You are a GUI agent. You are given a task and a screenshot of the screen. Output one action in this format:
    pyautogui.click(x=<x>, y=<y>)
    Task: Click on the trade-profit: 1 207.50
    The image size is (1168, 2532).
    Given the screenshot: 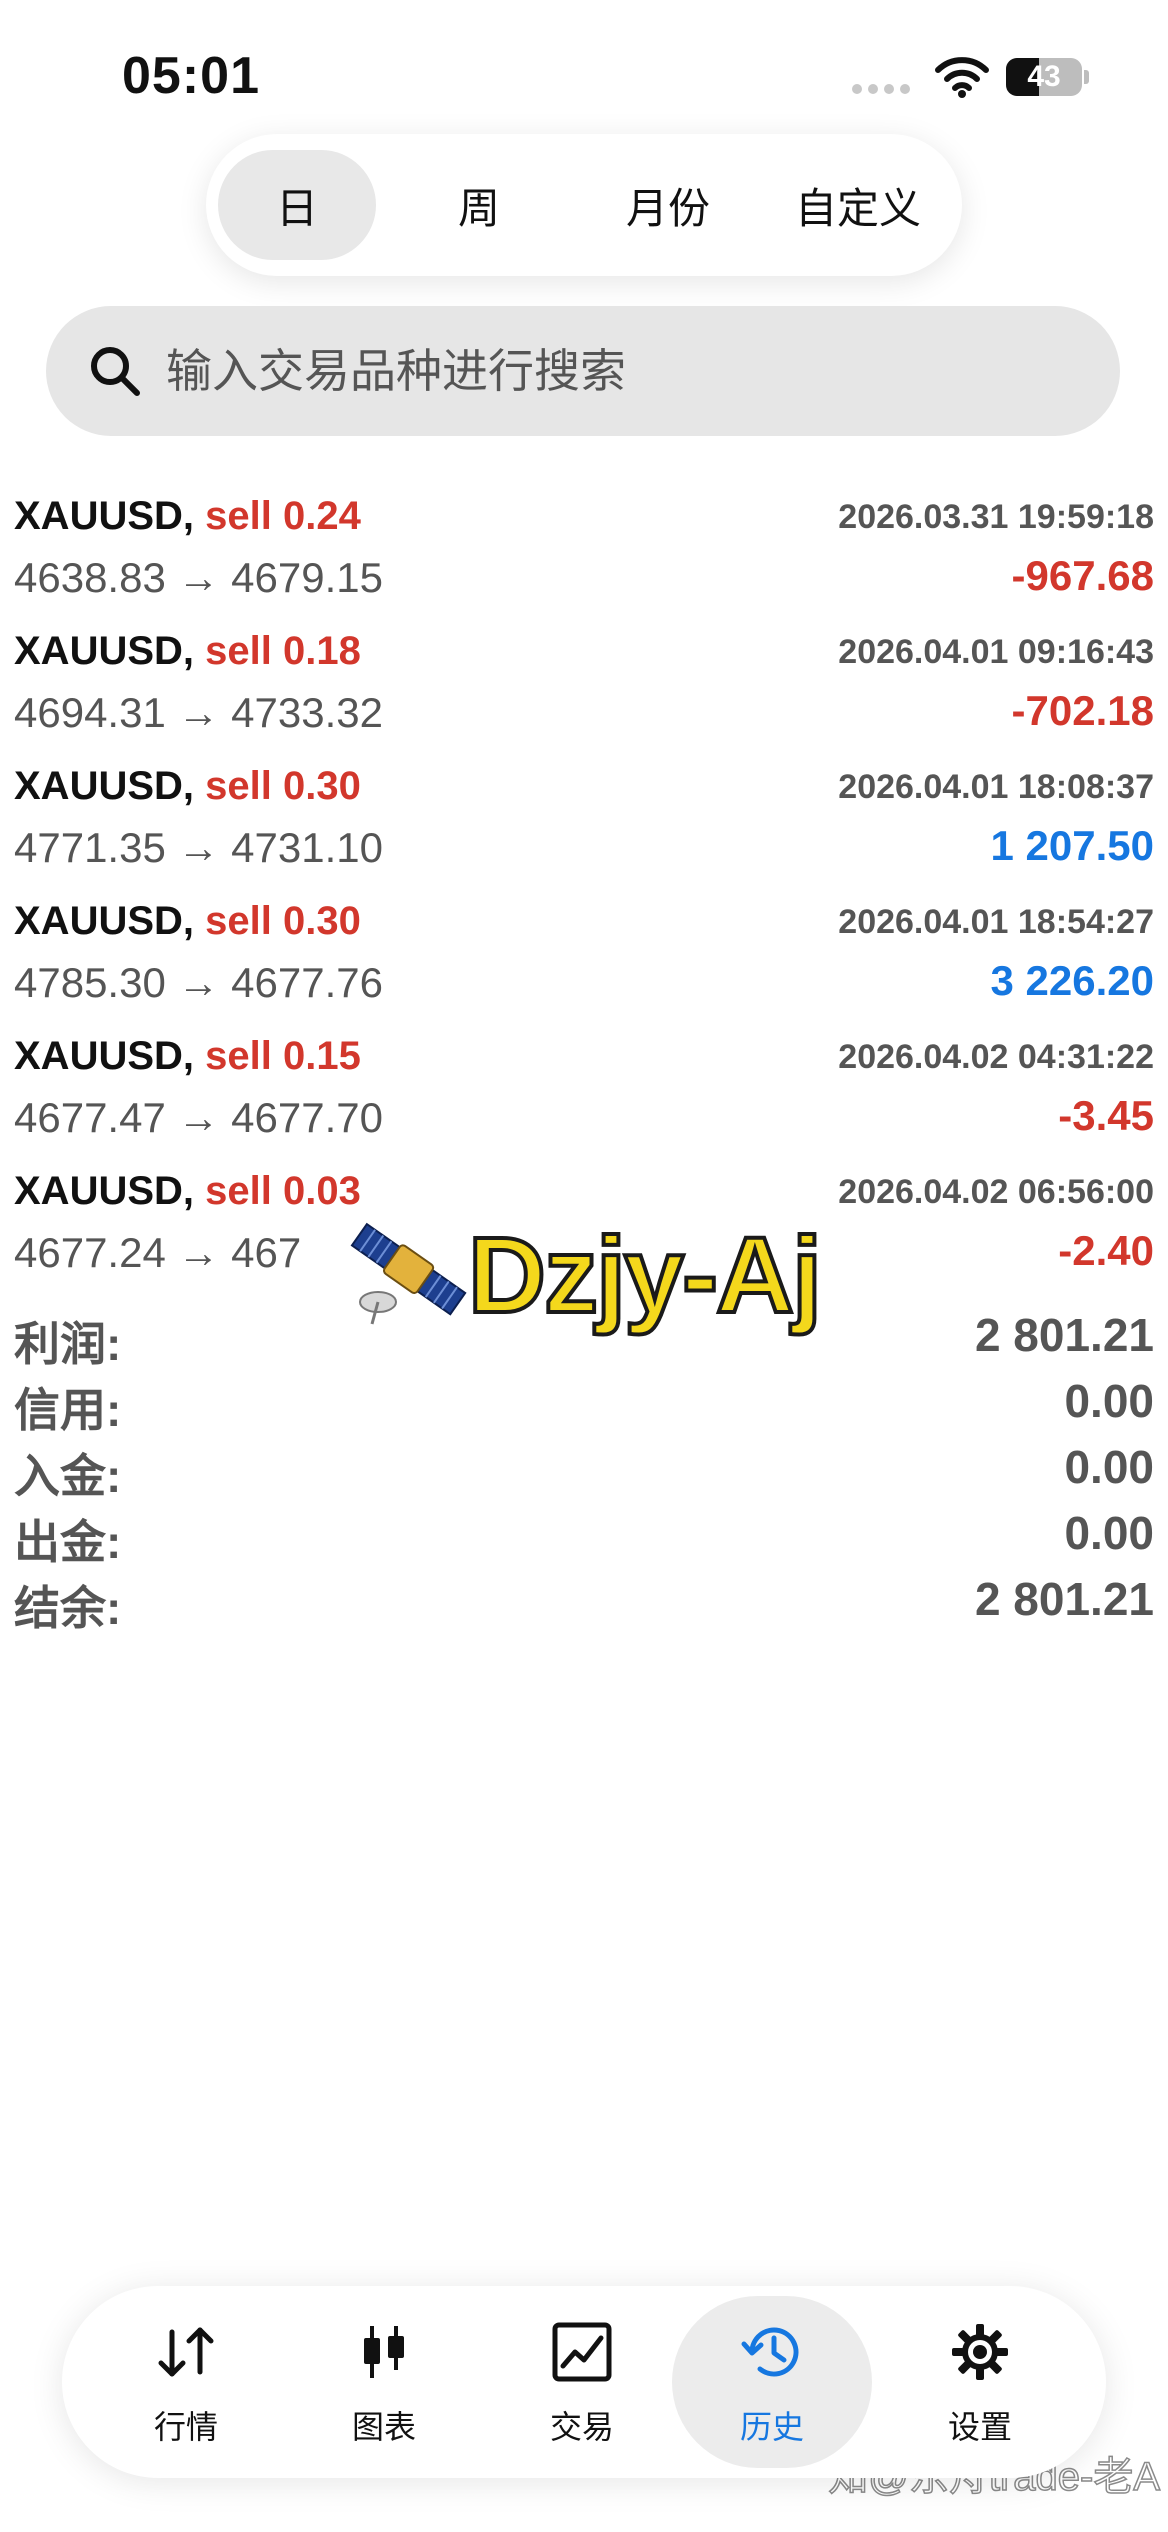 What is the action you would take?
    pyautogui.click(x=1072, y=845)
    